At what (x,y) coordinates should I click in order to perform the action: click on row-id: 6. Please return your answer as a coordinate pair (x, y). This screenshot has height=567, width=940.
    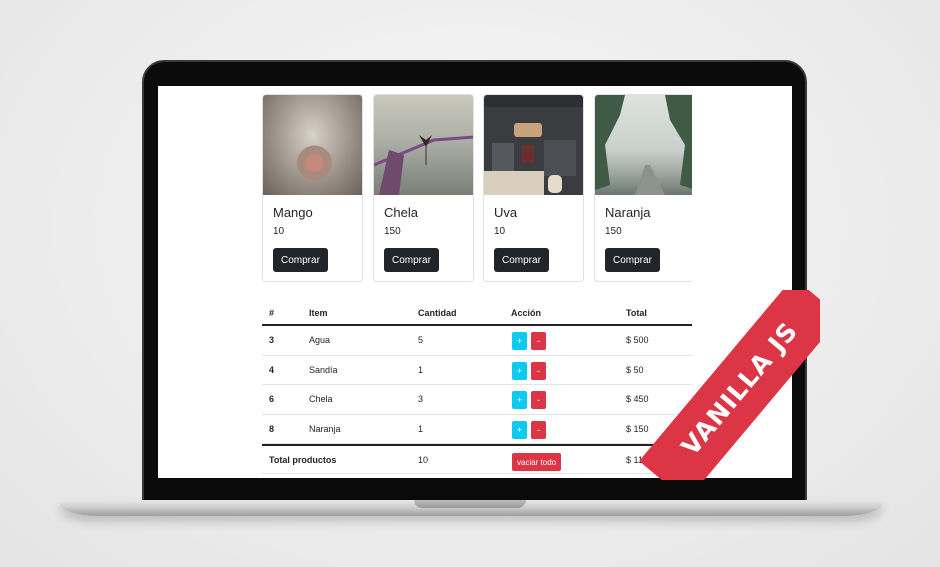
    Looking at the image, I should click on (272, 399).